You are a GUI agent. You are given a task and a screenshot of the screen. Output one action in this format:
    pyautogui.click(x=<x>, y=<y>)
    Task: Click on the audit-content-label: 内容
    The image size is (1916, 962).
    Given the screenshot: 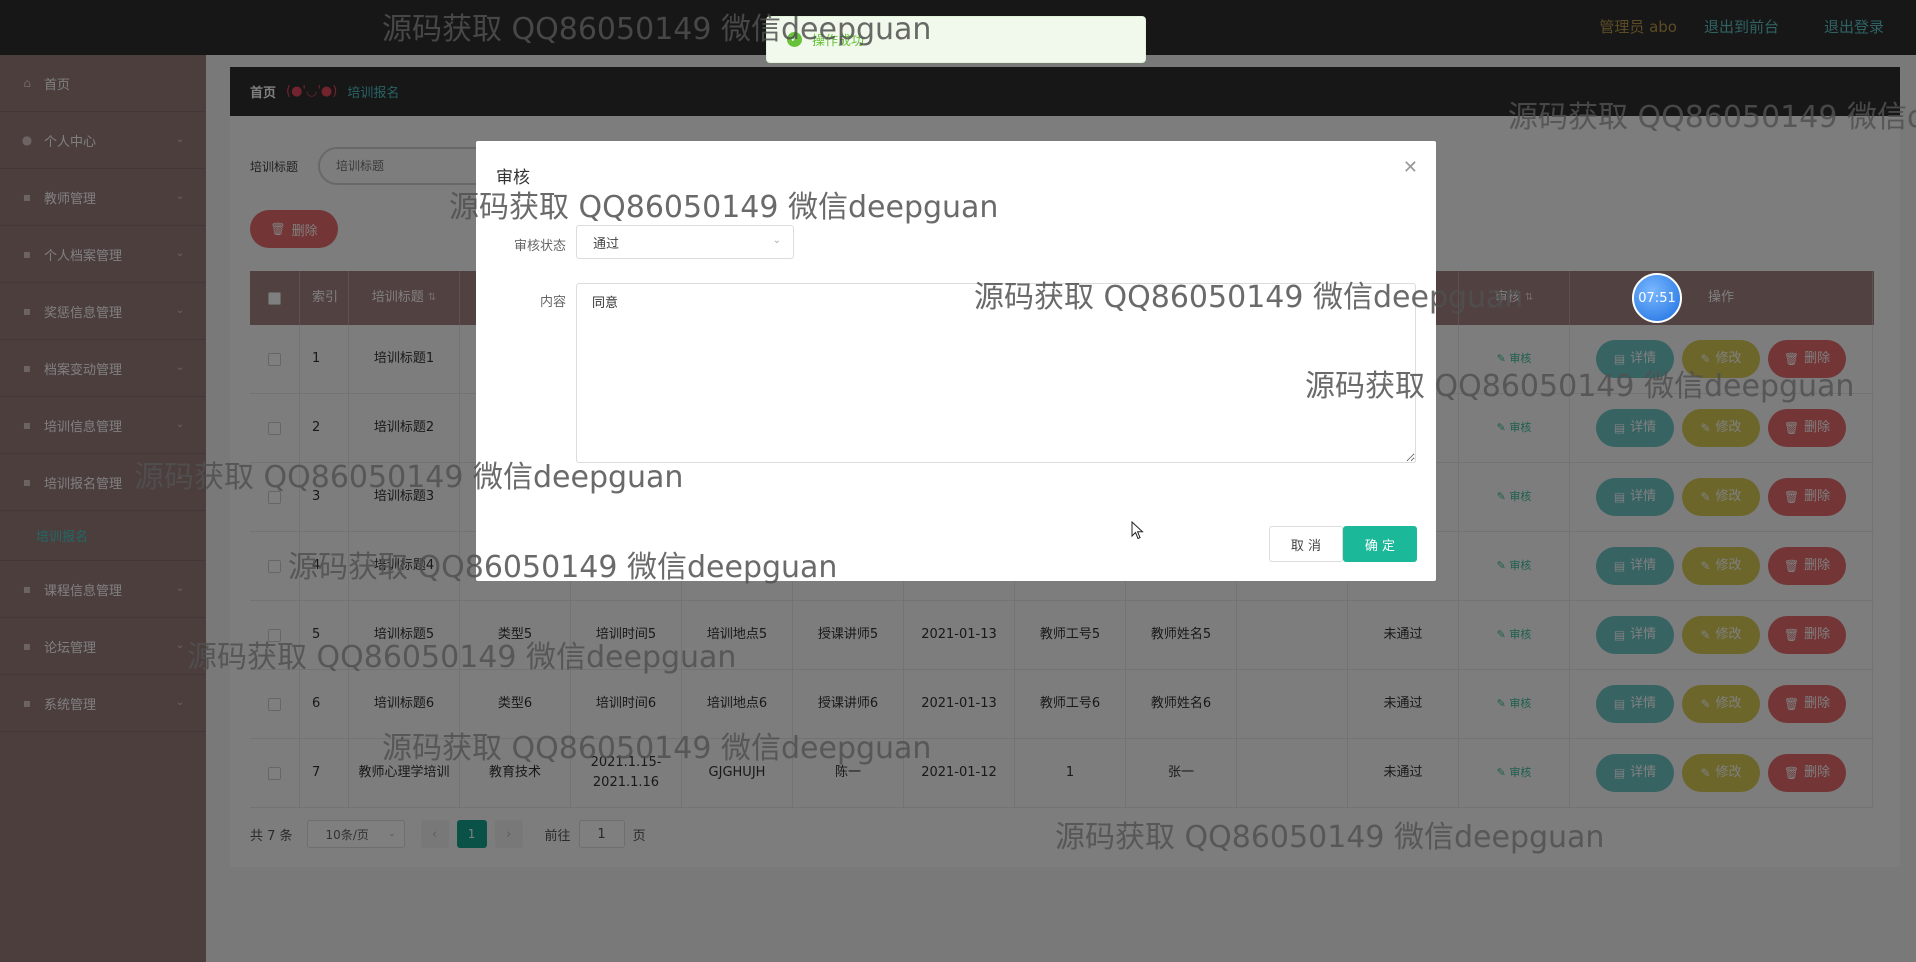 What is the action you would take?
    pyautogui.click(x=552, y=302)
    